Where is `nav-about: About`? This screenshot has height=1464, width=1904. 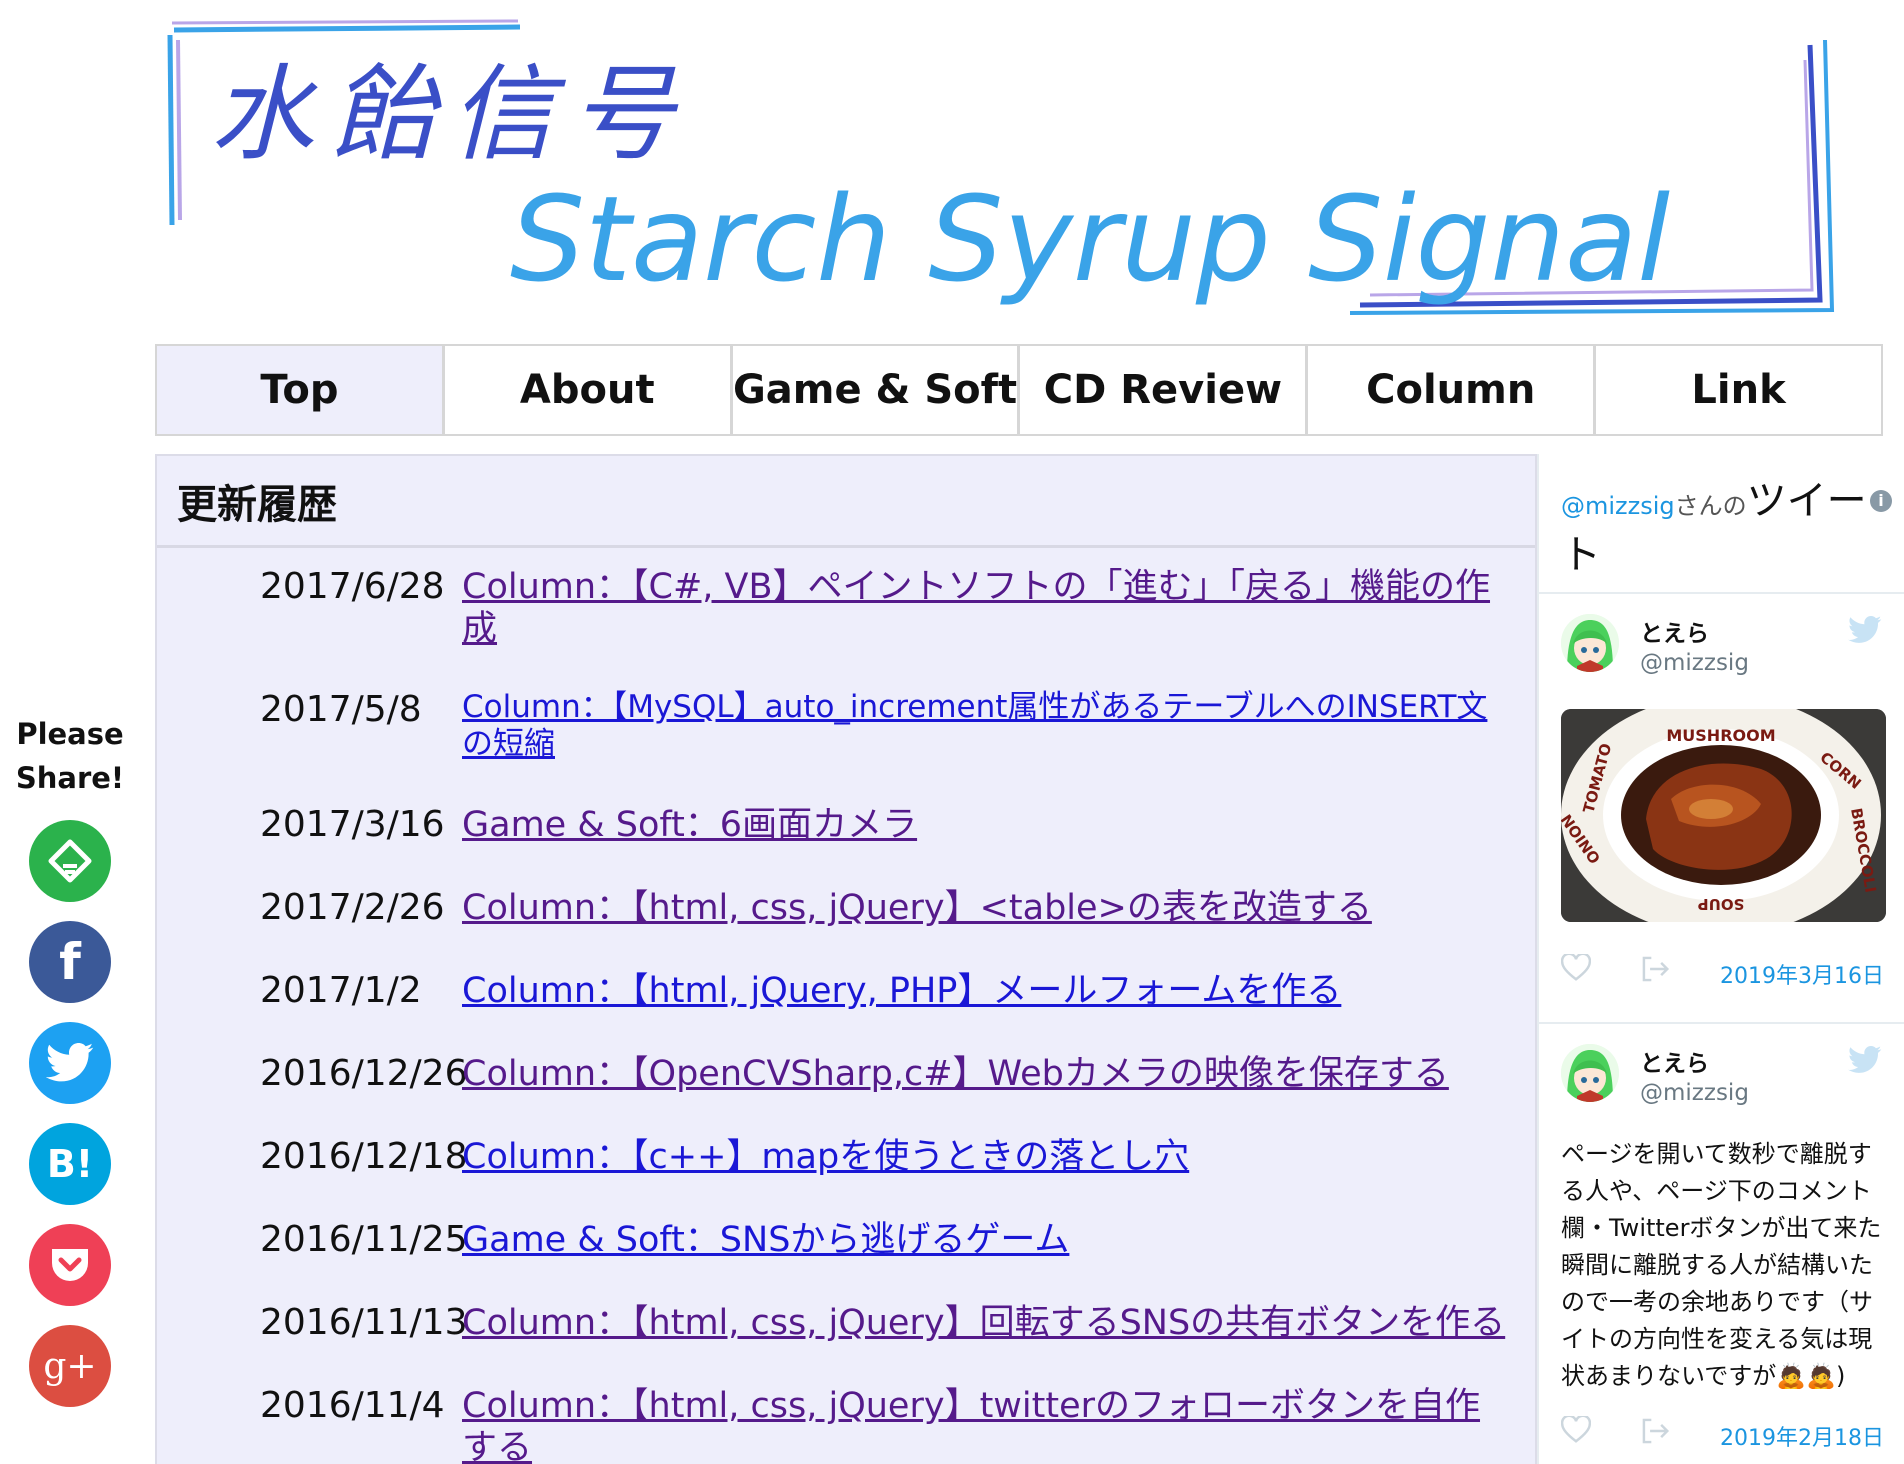 nav-about: About is located at coordinates (589, 390).